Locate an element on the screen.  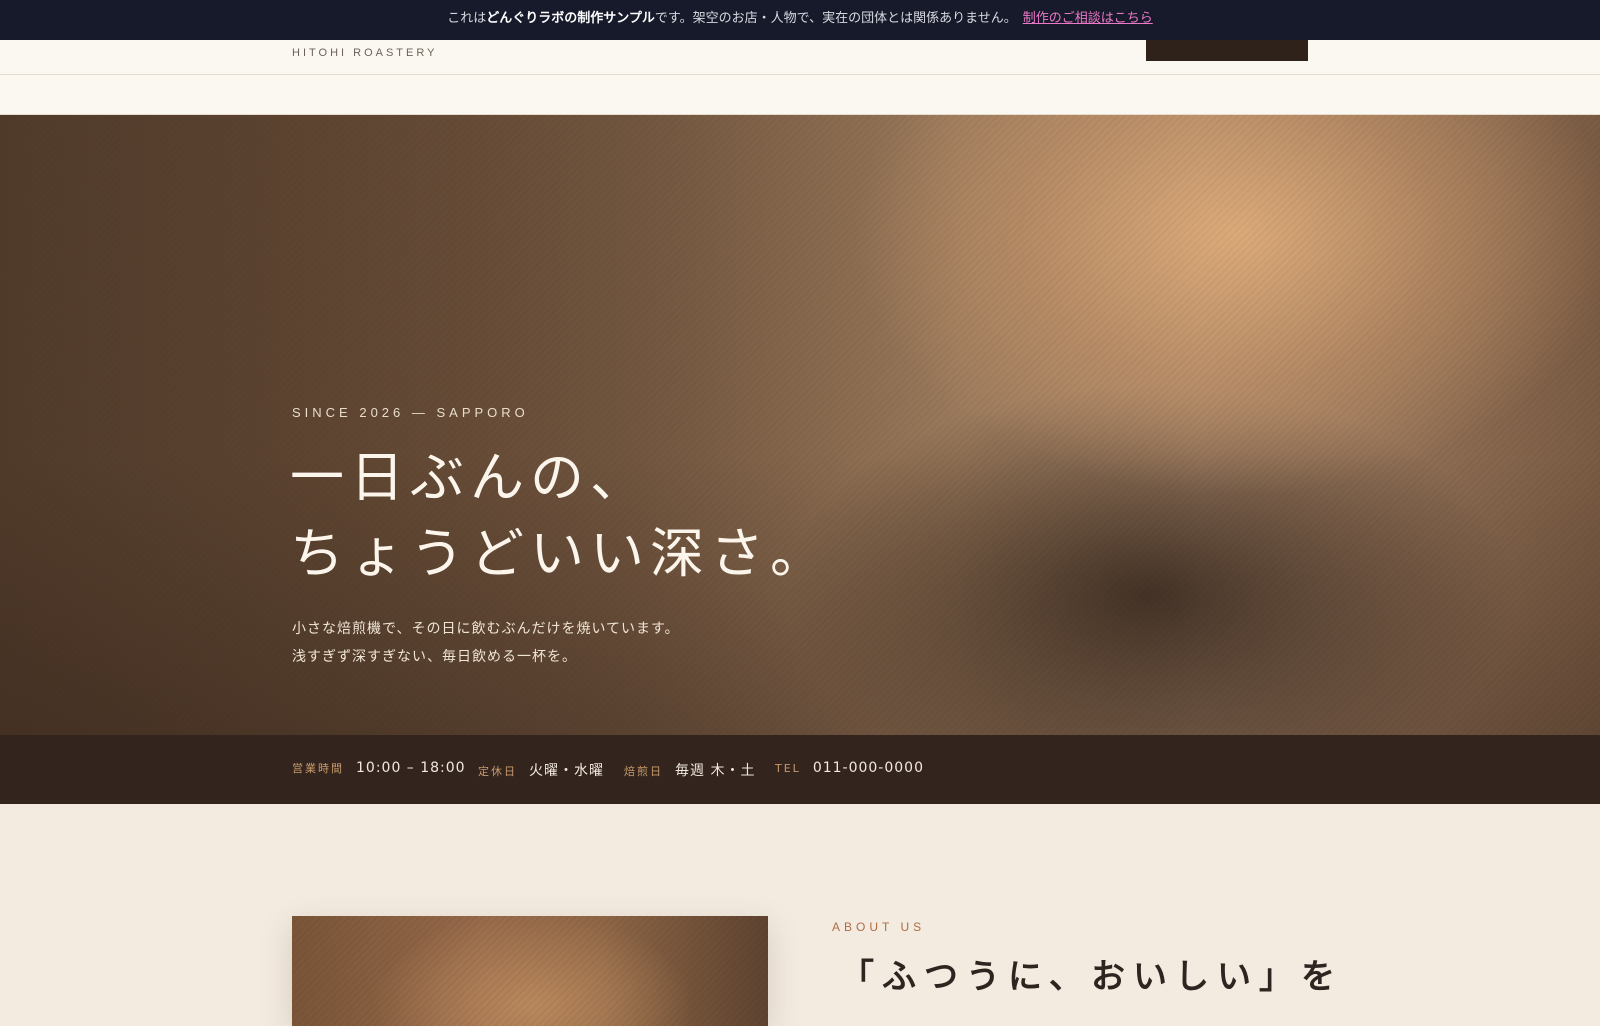
hero-title-line-2: ちょうどいい深さ。 is located at coordinates (560, 553).